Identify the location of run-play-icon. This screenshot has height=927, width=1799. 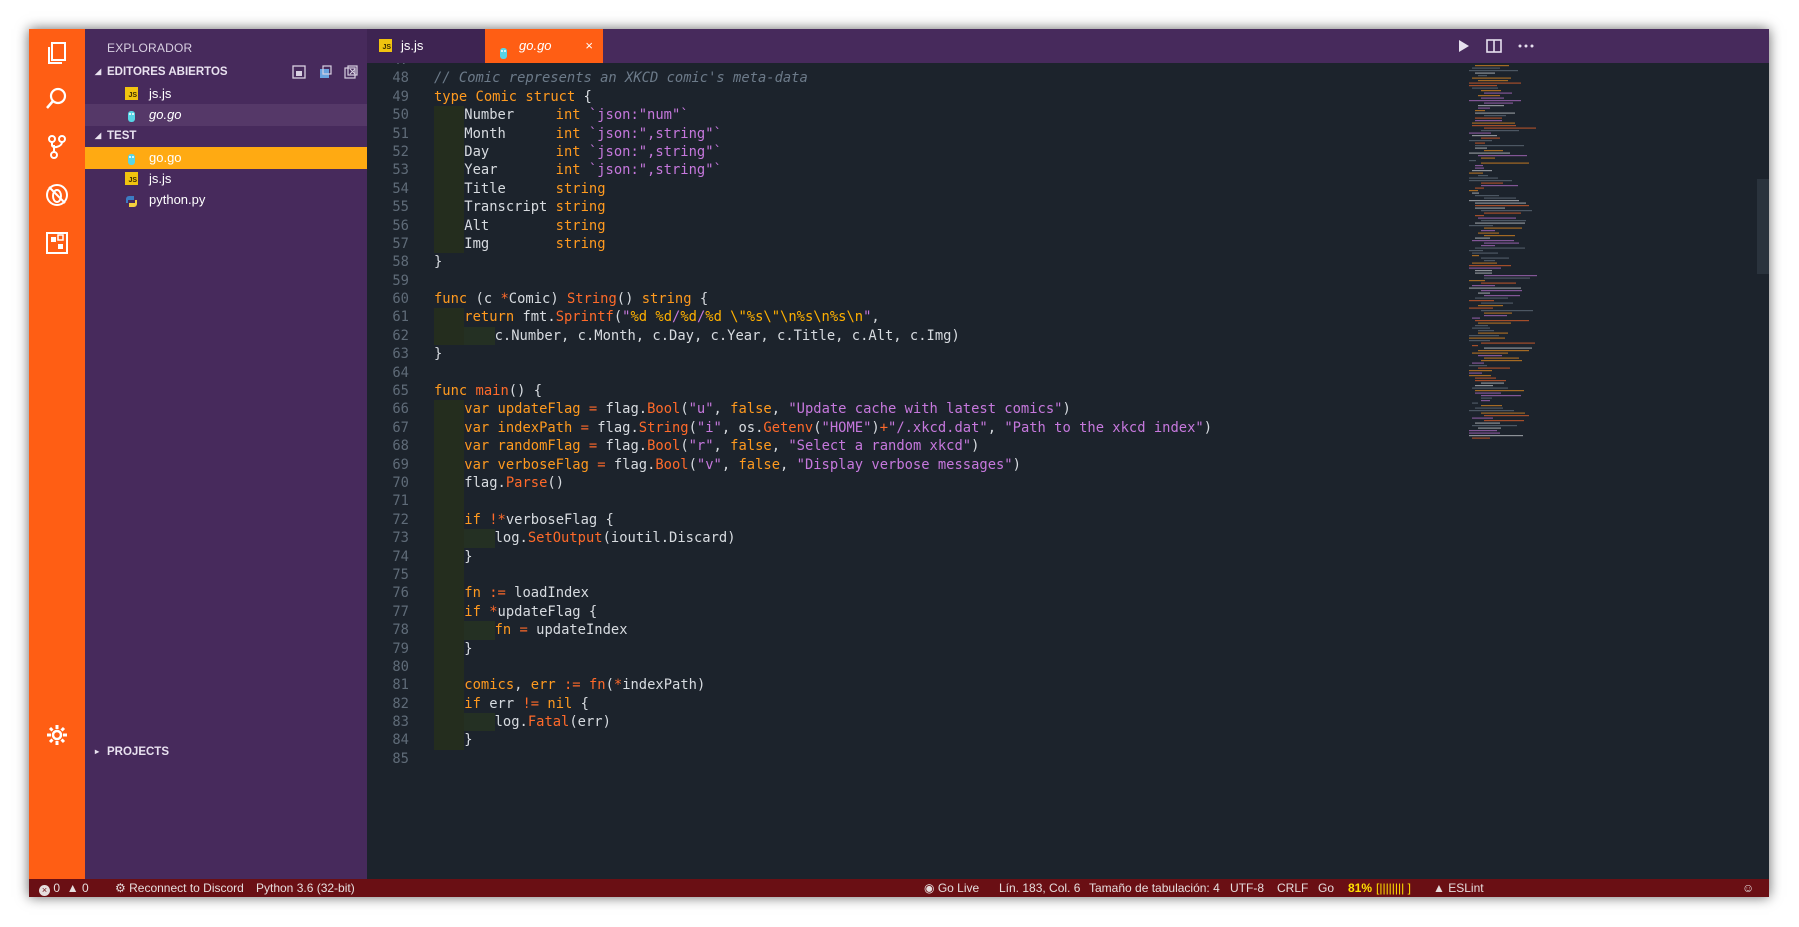
(1463, 46).